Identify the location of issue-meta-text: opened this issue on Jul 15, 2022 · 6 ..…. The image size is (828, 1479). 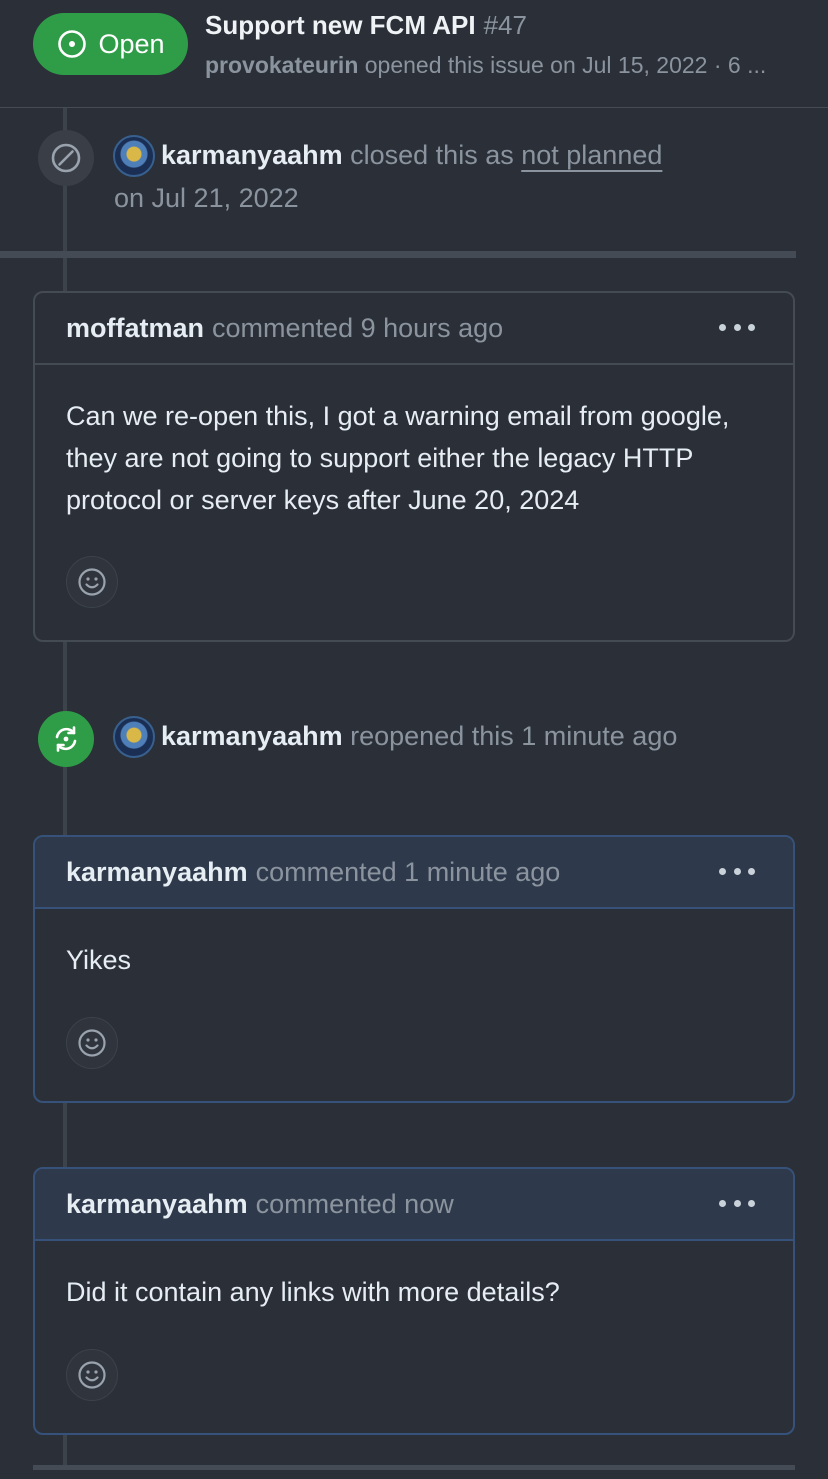
(565, 65).